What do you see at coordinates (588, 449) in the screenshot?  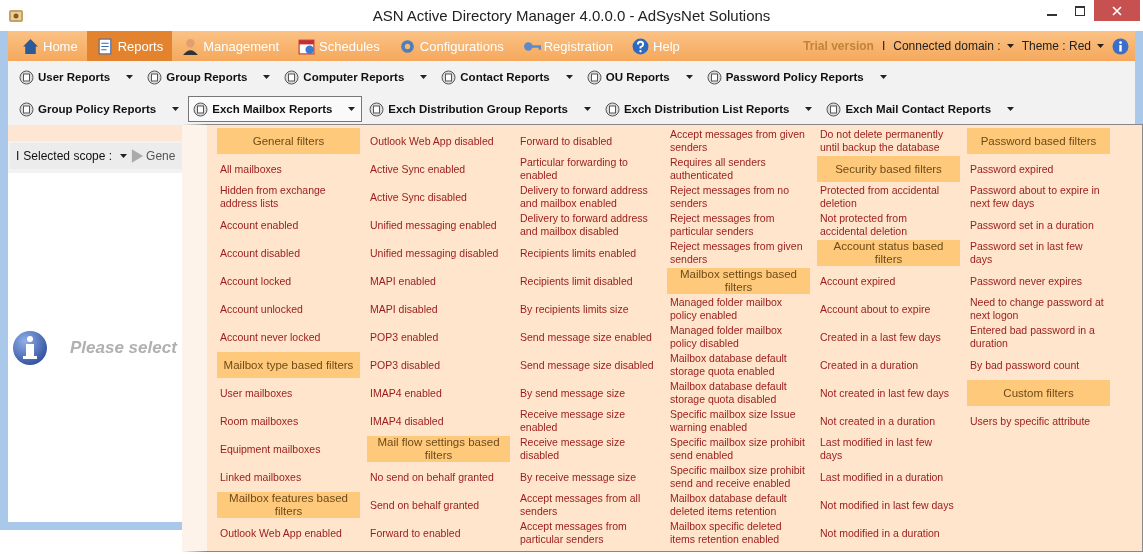 I see `filter-menu-item: Receive message size disabled` at bounding box center [588, 449].